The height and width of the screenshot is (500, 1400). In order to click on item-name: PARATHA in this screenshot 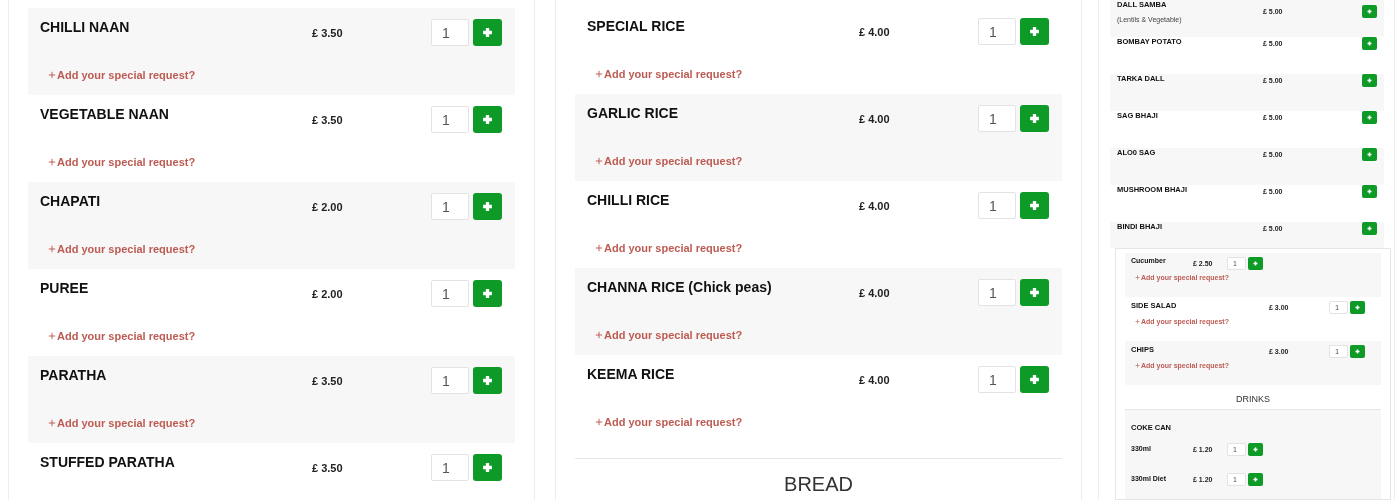, I will do `click(74, 375)`.